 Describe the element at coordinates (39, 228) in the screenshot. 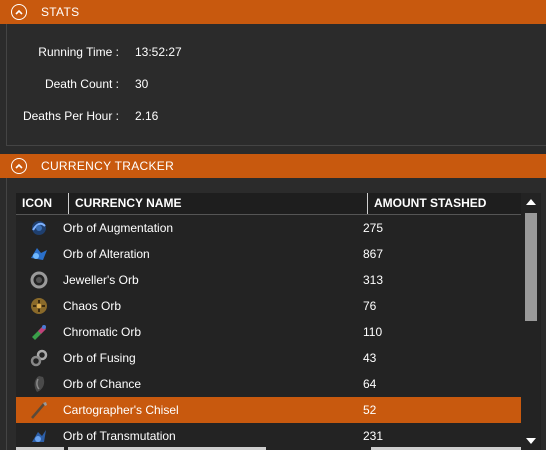

I see `orb-of-augmentation-icon` at that location.